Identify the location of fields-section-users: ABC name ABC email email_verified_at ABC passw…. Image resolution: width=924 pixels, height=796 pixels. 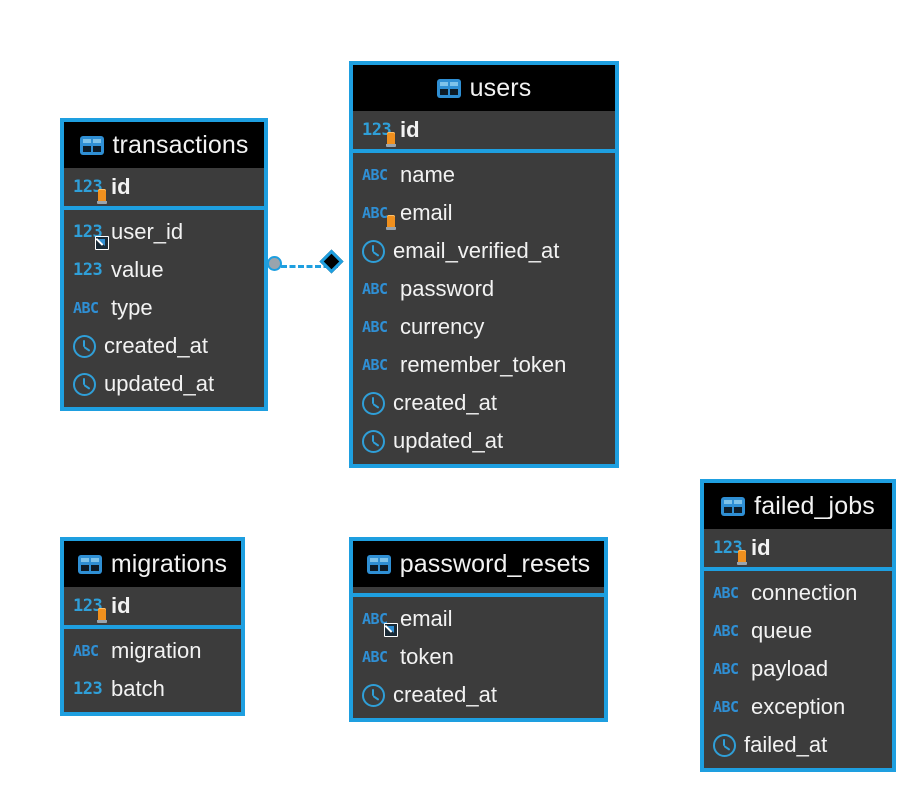
(484, 308).